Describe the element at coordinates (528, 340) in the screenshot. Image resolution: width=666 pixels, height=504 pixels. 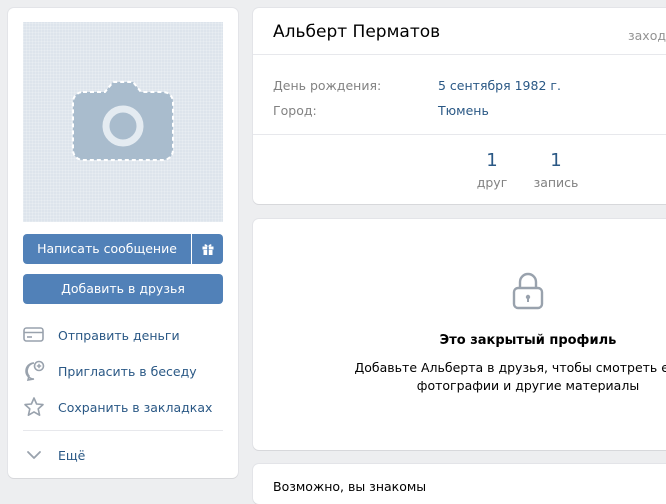
I see `closed-profile-title: Это закрытый профиль` at that location.